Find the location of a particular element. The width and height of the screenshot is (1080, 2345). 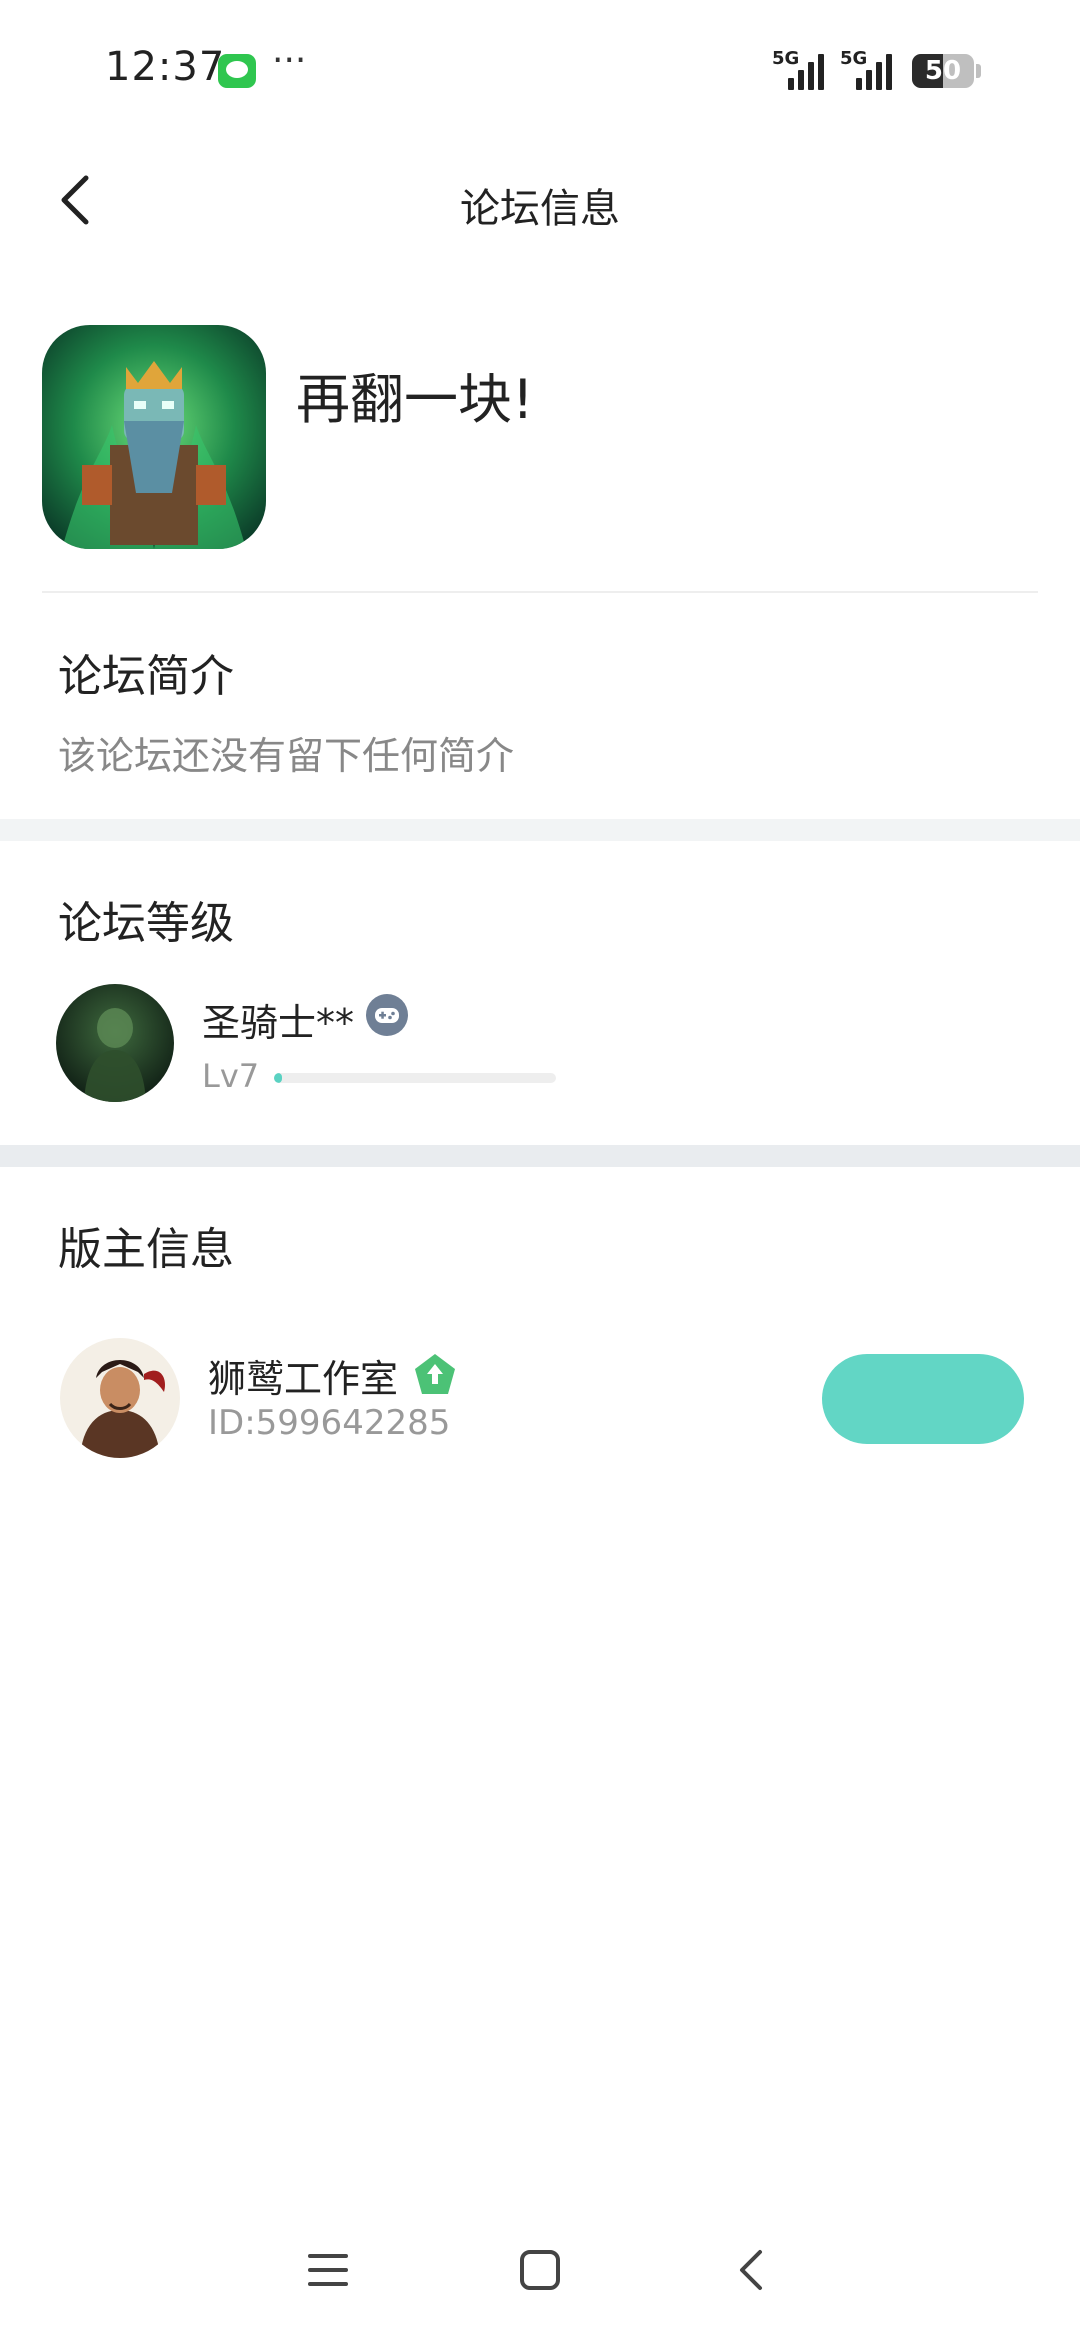

menu-icon is located at coordinates (328, 2270).